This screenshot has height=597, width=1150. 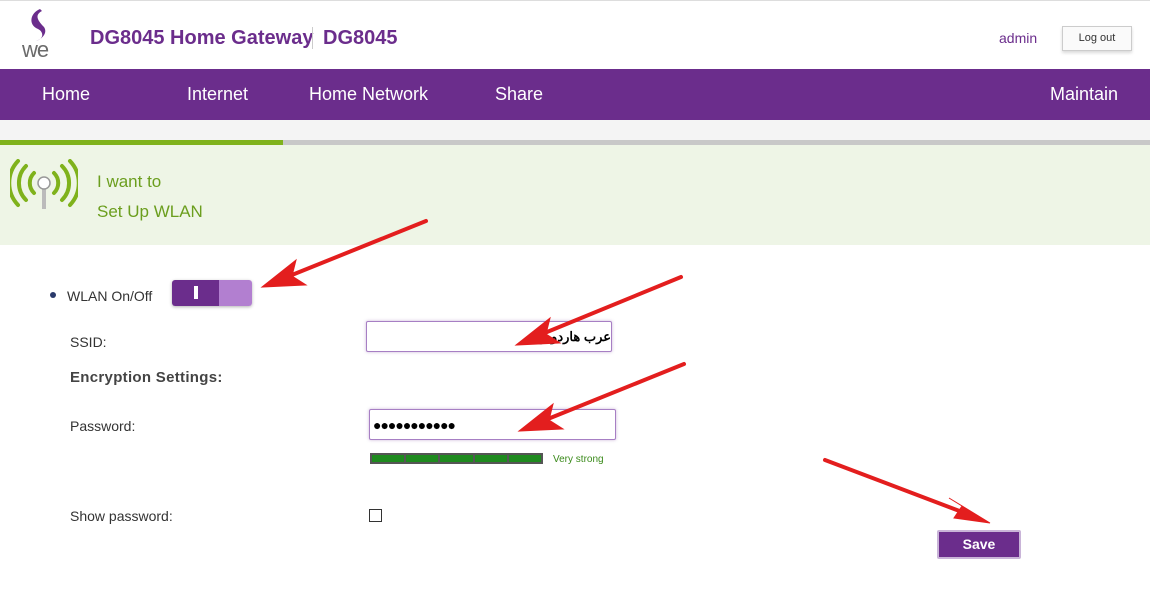 What do you see at coordinates (969, 510) in the screenshot?
I see `arrowhead-save-icon` at bounding box center [969, 510].